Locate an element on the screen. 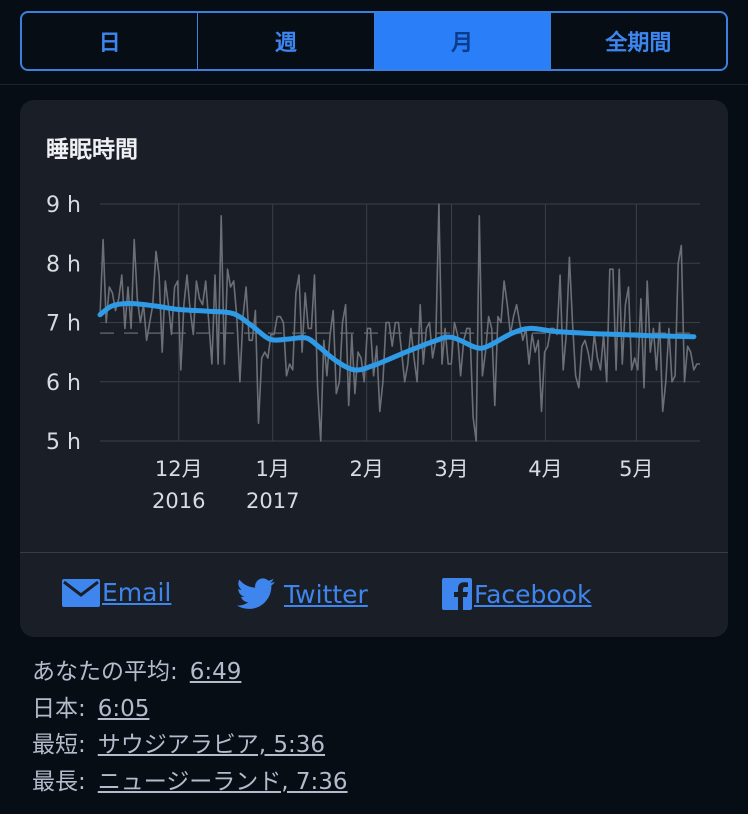  y-tick-label: 9 h is located at coordinates (63, 205).